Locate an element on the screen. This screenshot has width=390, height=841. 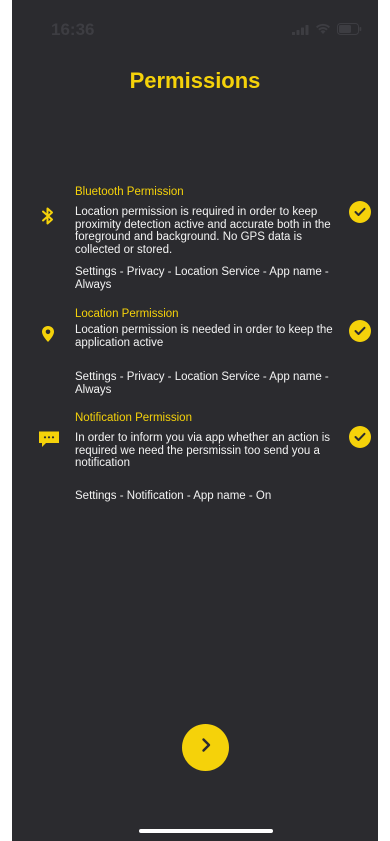
next-button is located at coordinates (205, 747).